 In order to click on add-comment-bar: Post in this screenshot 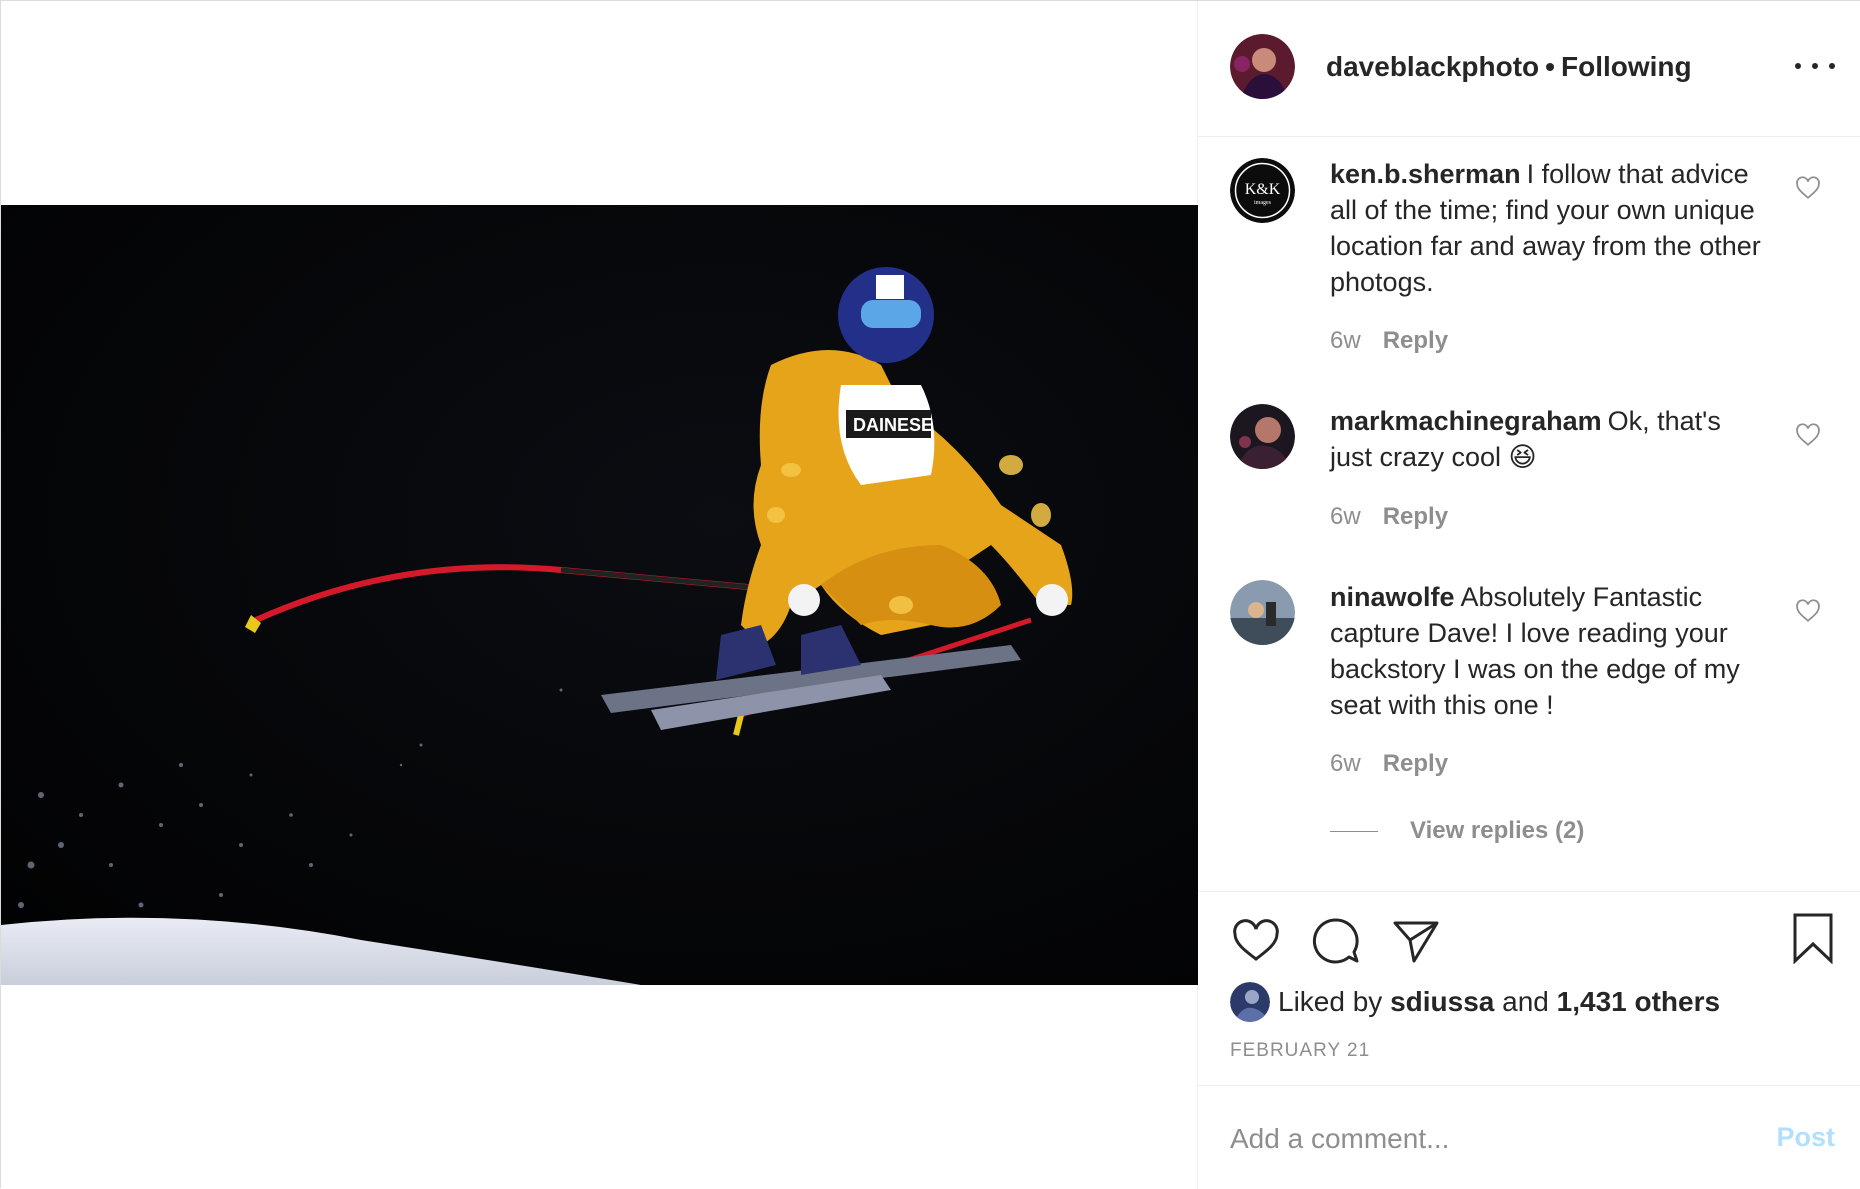, I will do `click(1529, 1137)`.